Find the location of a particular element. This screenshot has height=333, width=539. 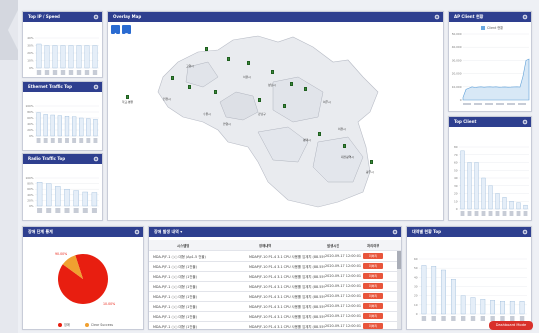

dashboard-mode-button: Dashboard Mode is located at coordinates (511, 325).